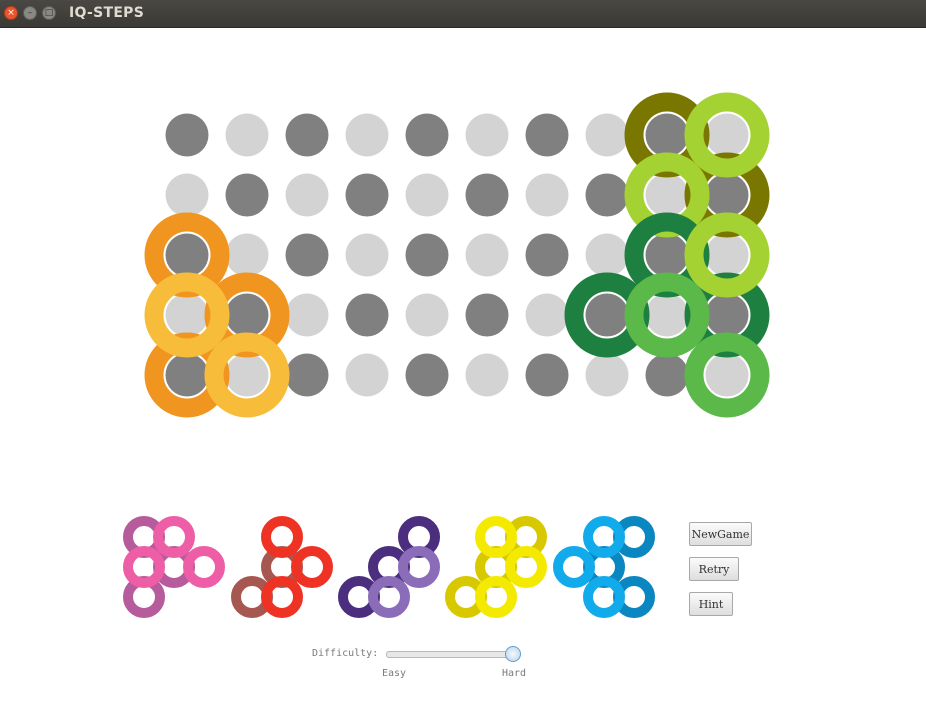 Image resolution: width=926 pixels, height=722 pixels. I want to click on tray-piece-yellow, so click(496, 567).